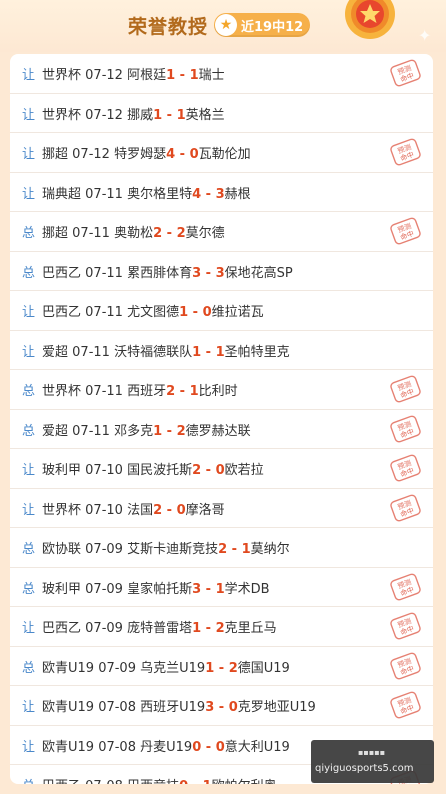  I want to click on home-team: 国民波托斯, so click(160, 470).